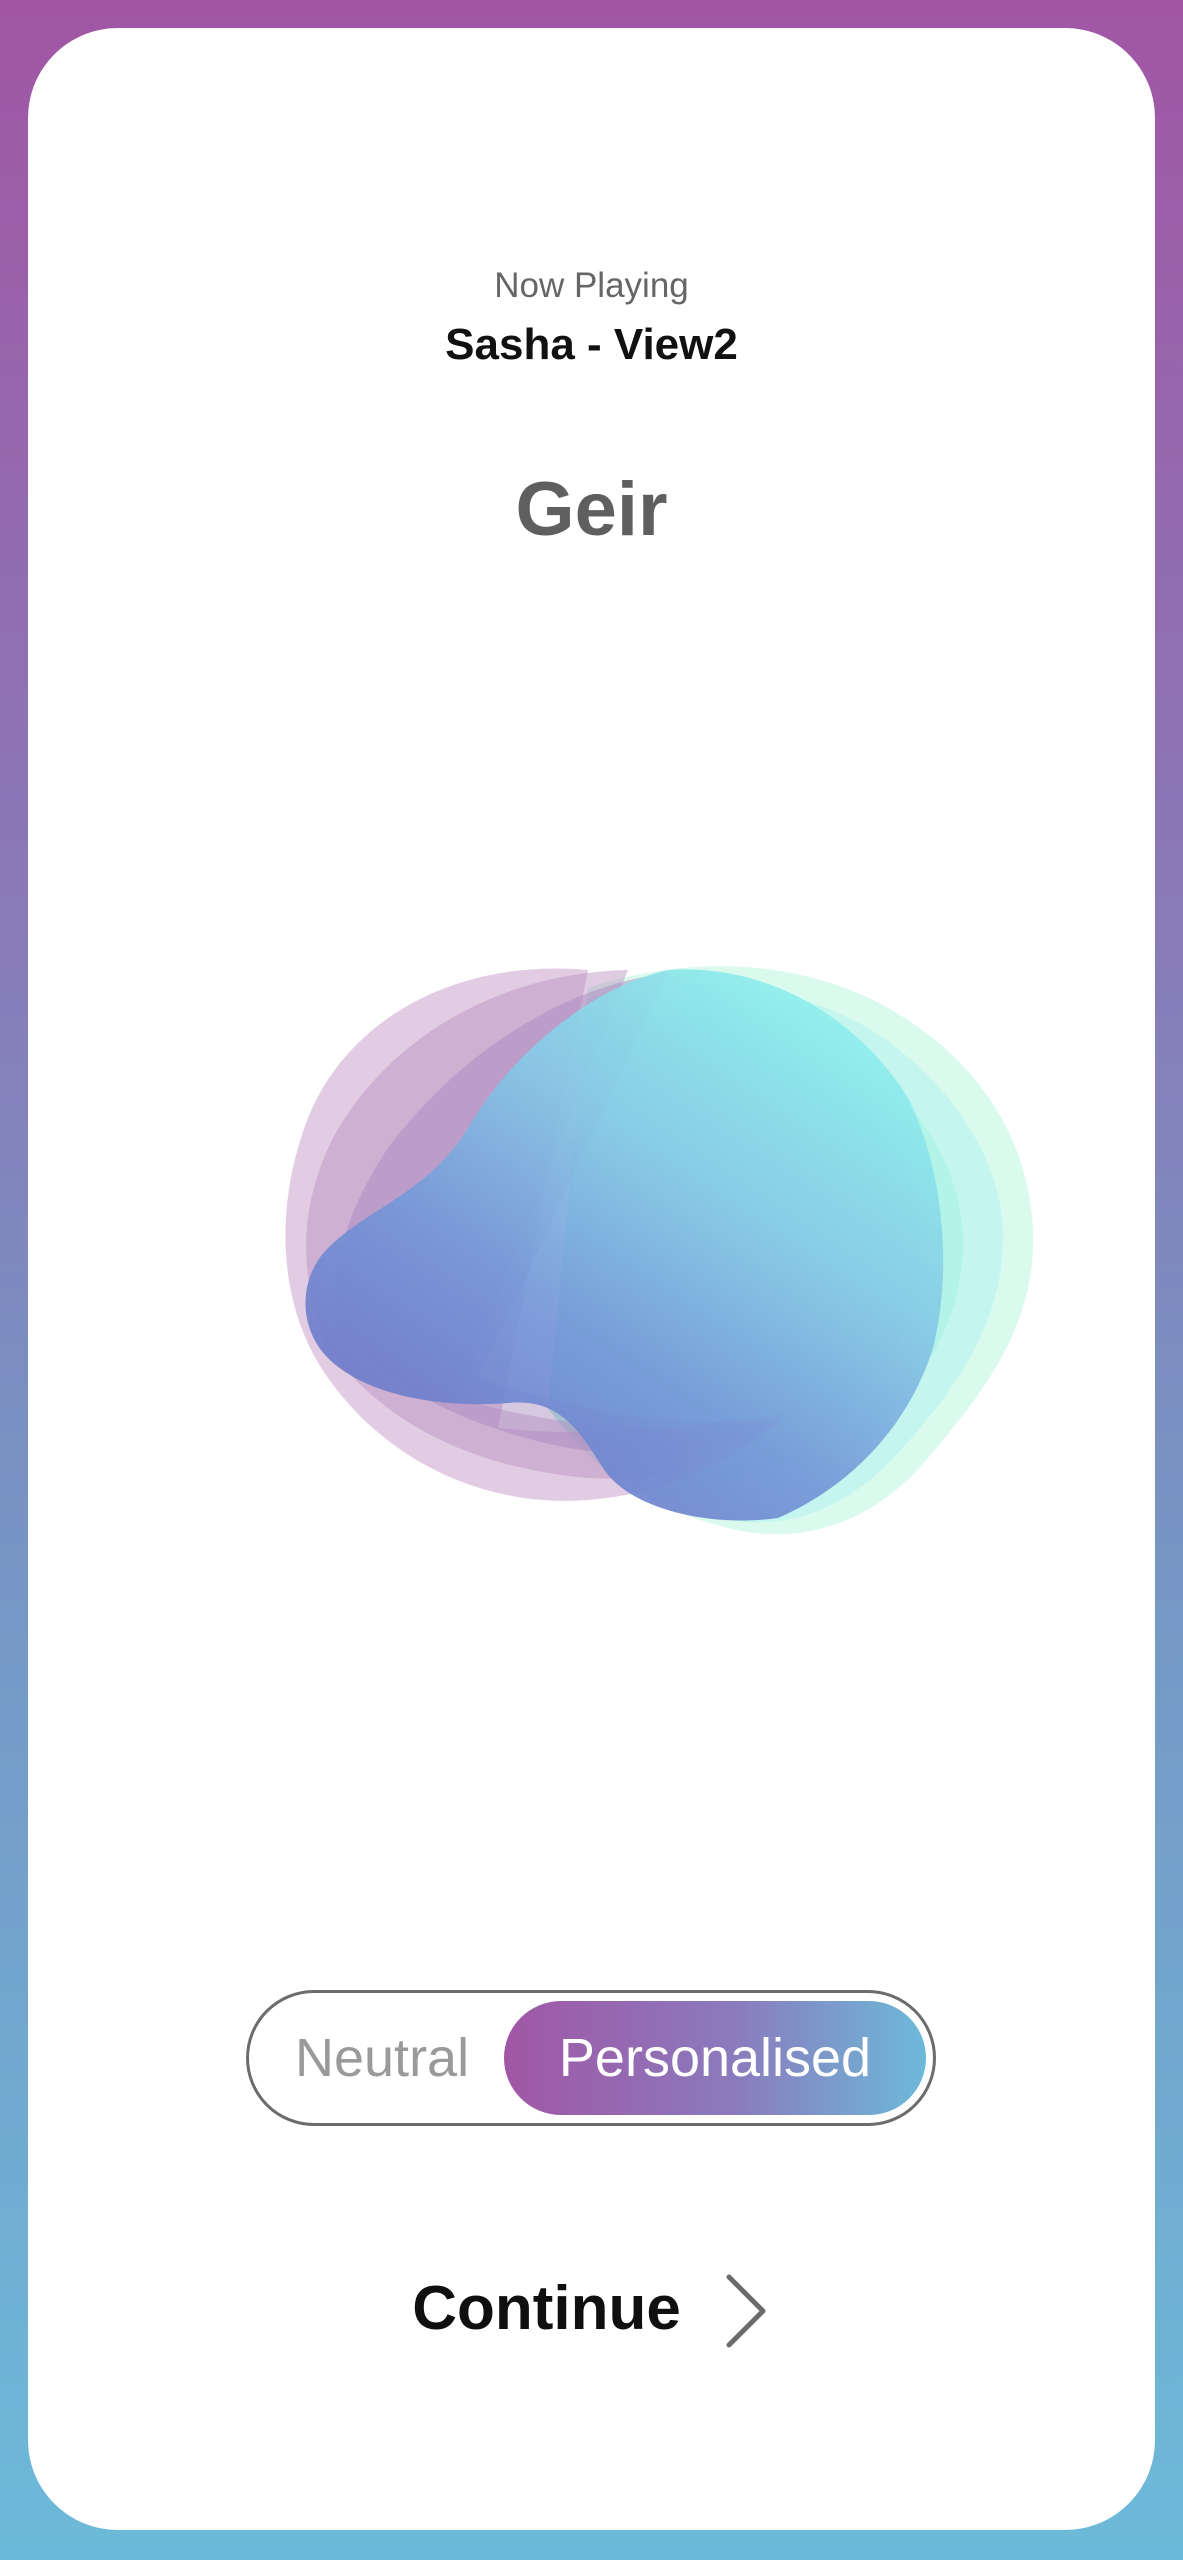 The image size is (1183, 2560). Describe the element at coordinates (591, 285) in the screenshot. I see `now-playing-label: Now Playing` at that location.